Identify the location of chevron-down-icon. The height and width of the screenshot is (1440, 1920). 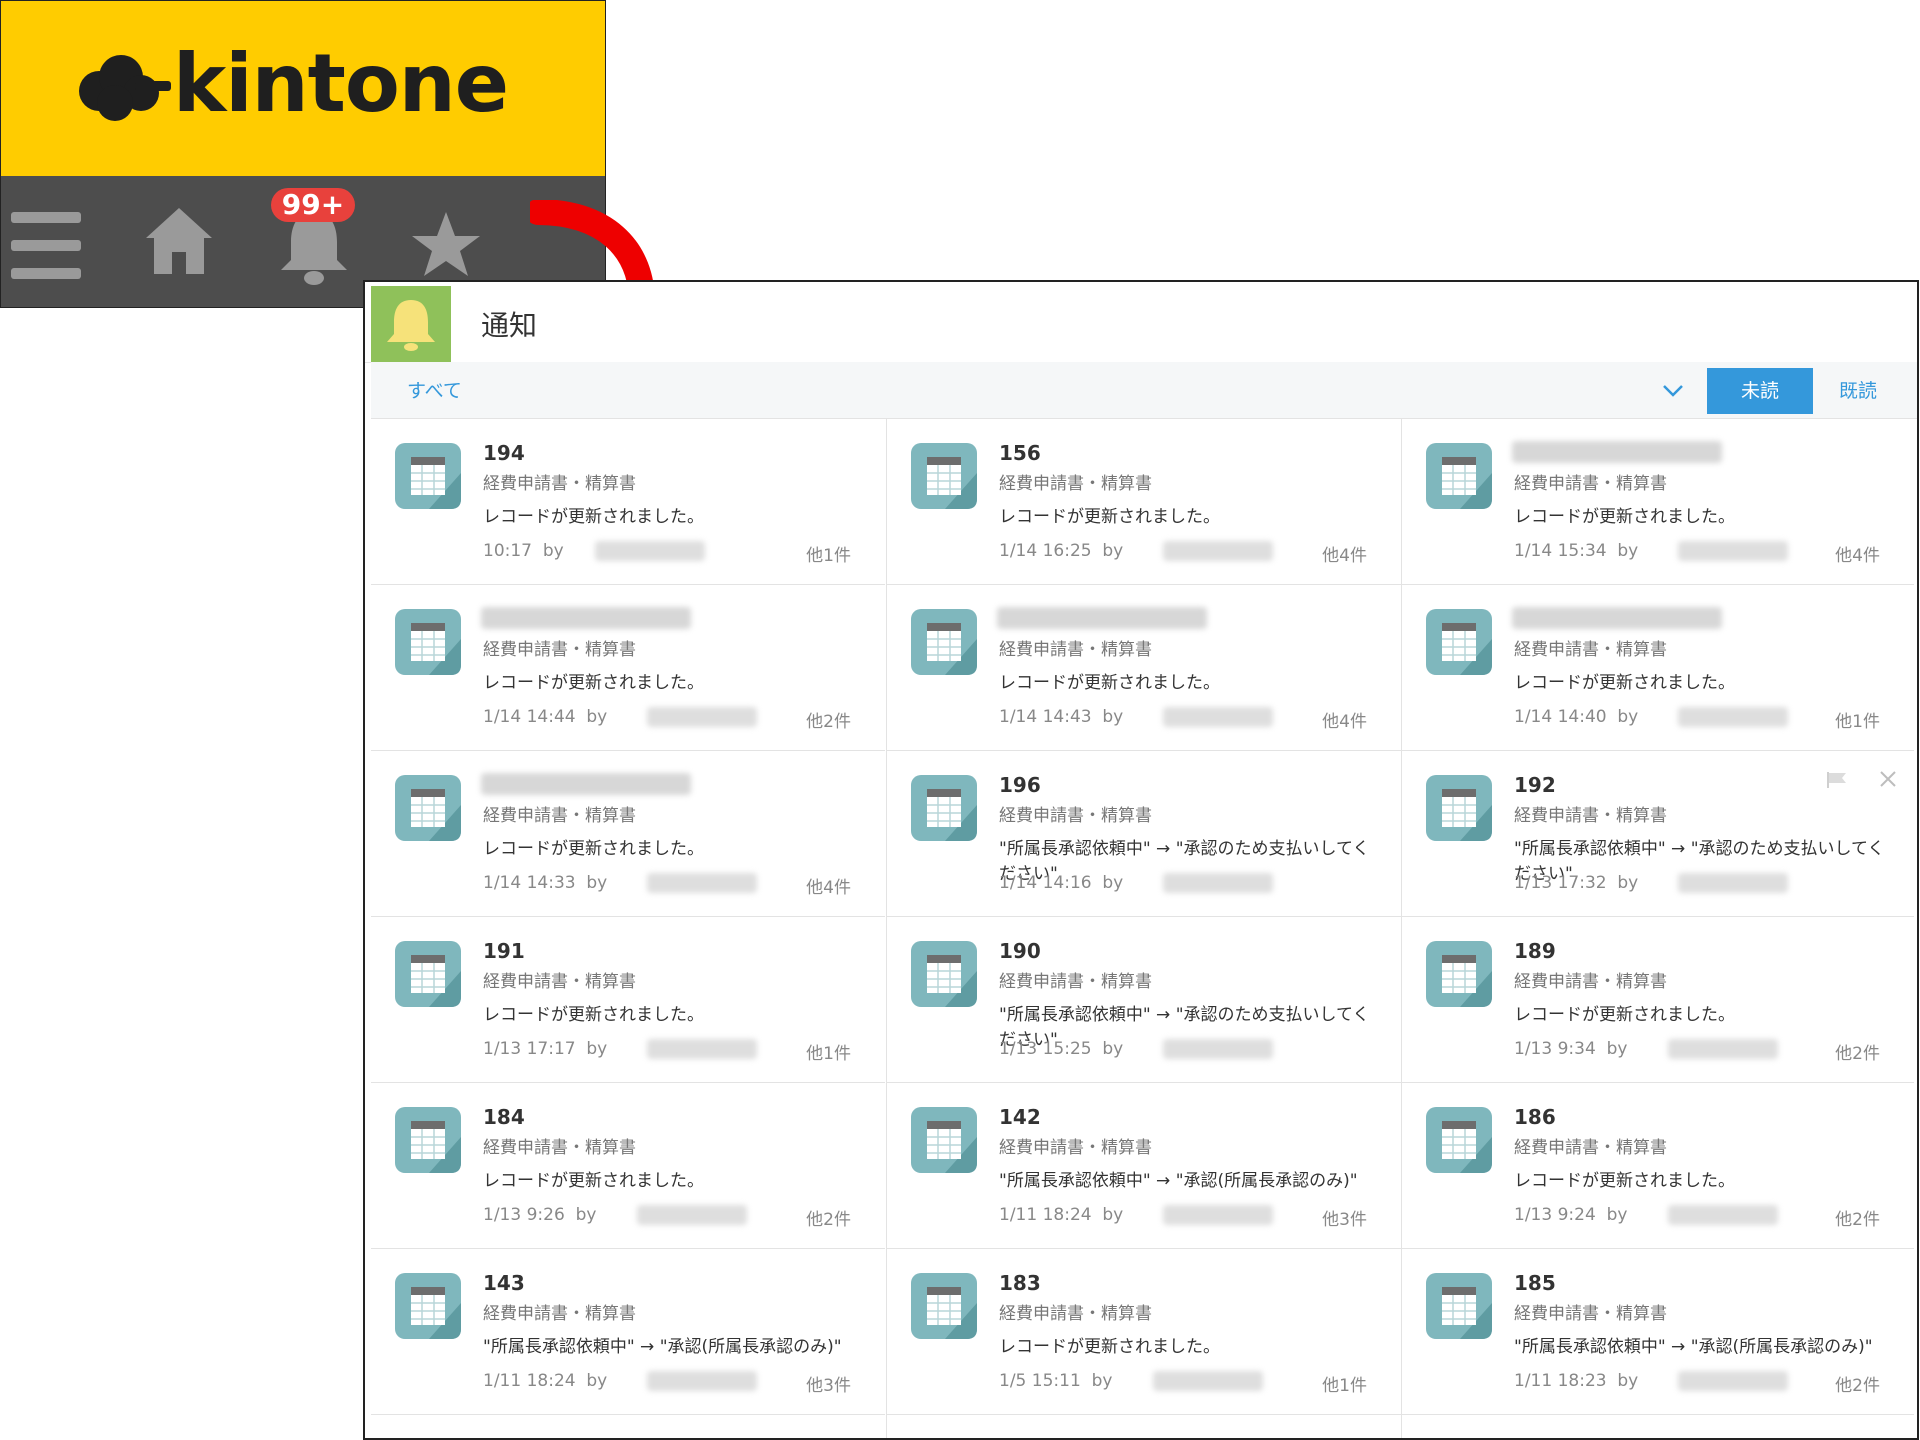
(1673, 390).